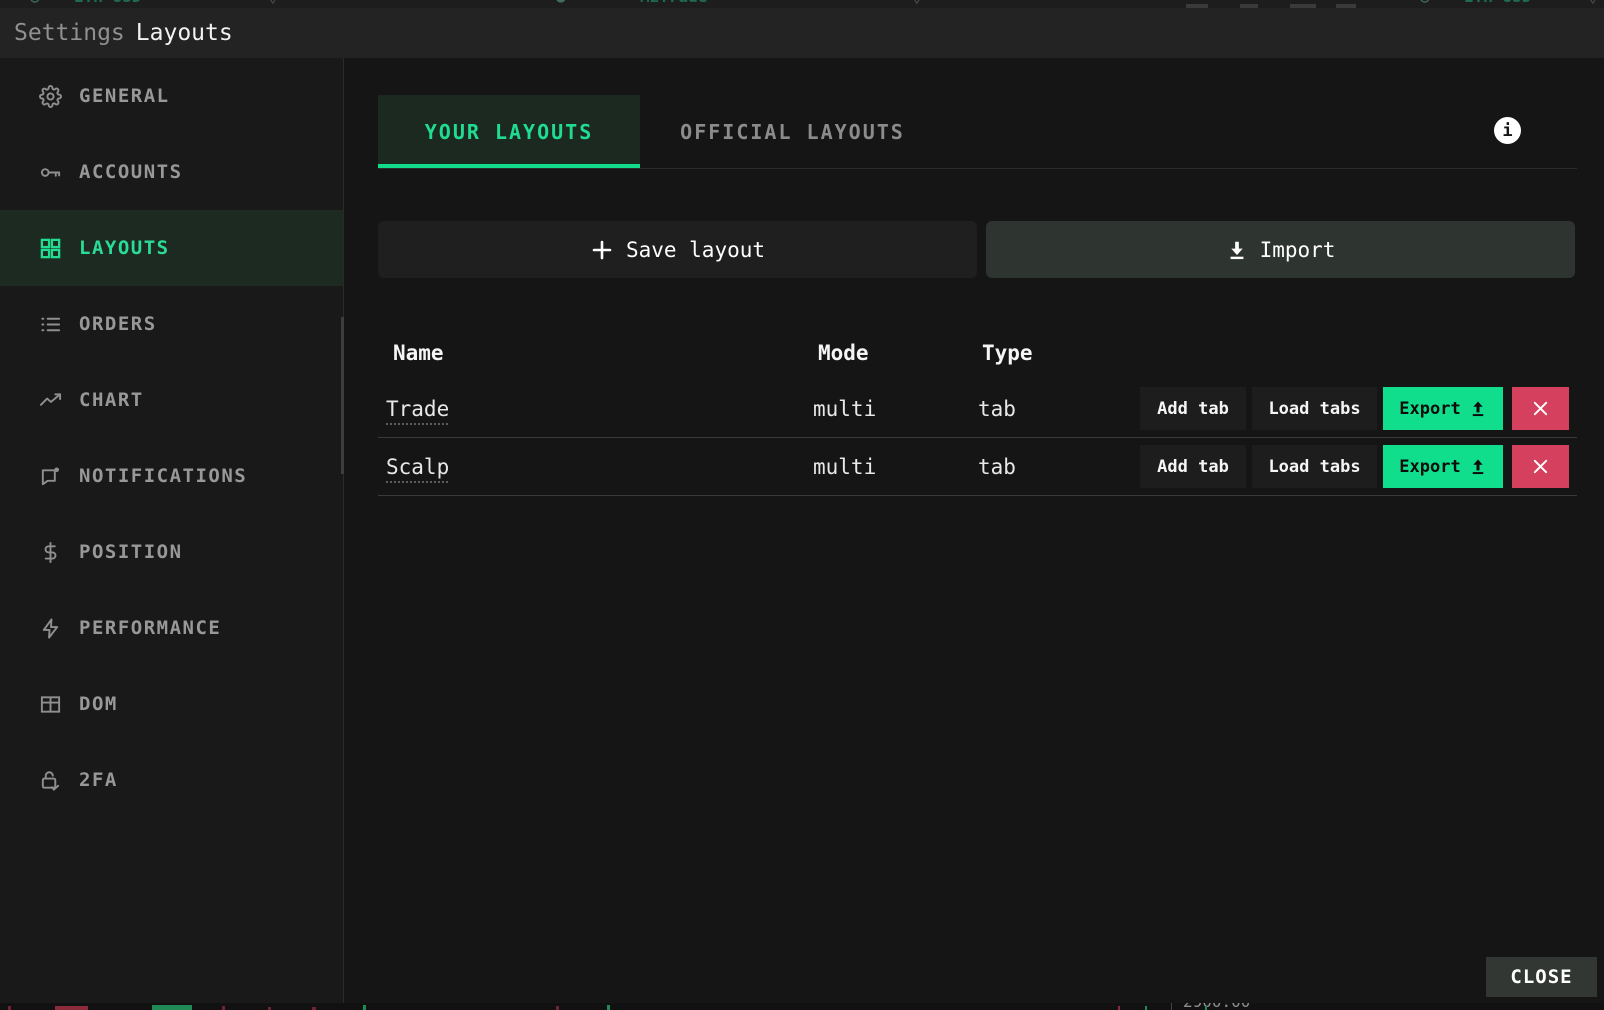  I want to click on sidebar-item-layouts: LAYOUTS, so click(171, 248).